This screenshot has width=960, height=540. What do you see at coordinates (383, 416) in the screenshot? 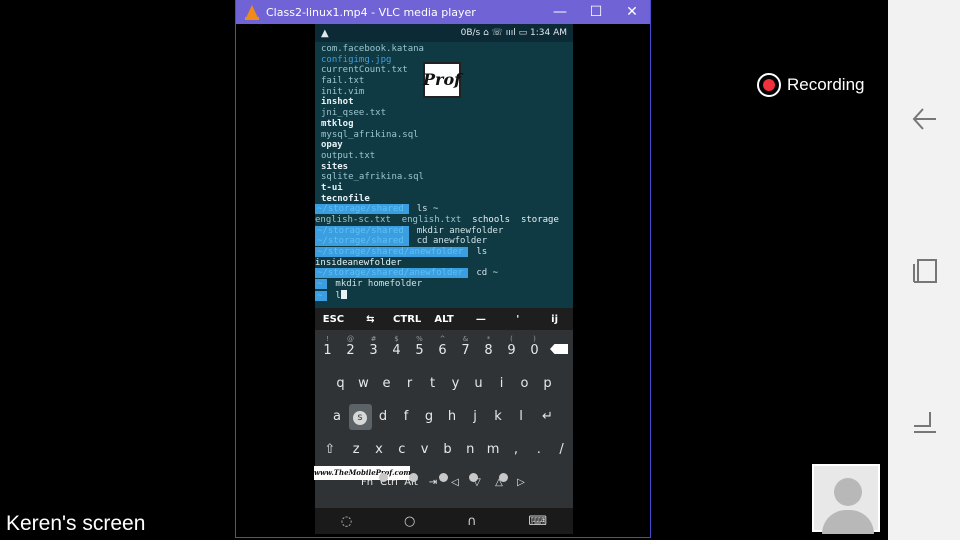
I see `key-d: d` at bounding box center [383, 416].